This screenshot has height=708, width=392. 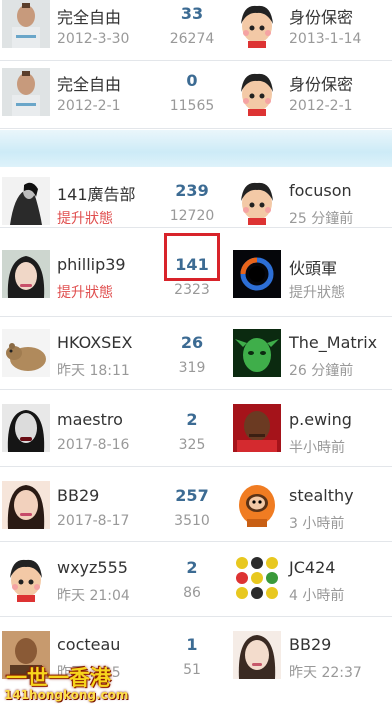 I want to click on thread-row: 141廣告部 提升狀態 239 12720 focuson 25 分鐘前, so click(x=196, y=197).